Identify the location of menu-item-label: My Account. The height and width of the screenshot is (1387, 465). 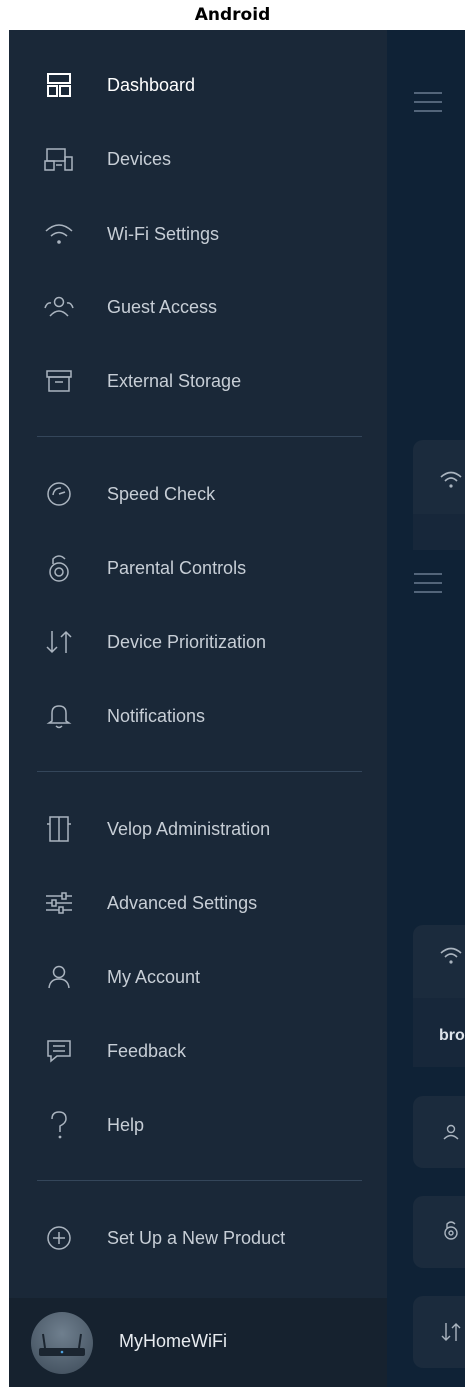
(154, 976).